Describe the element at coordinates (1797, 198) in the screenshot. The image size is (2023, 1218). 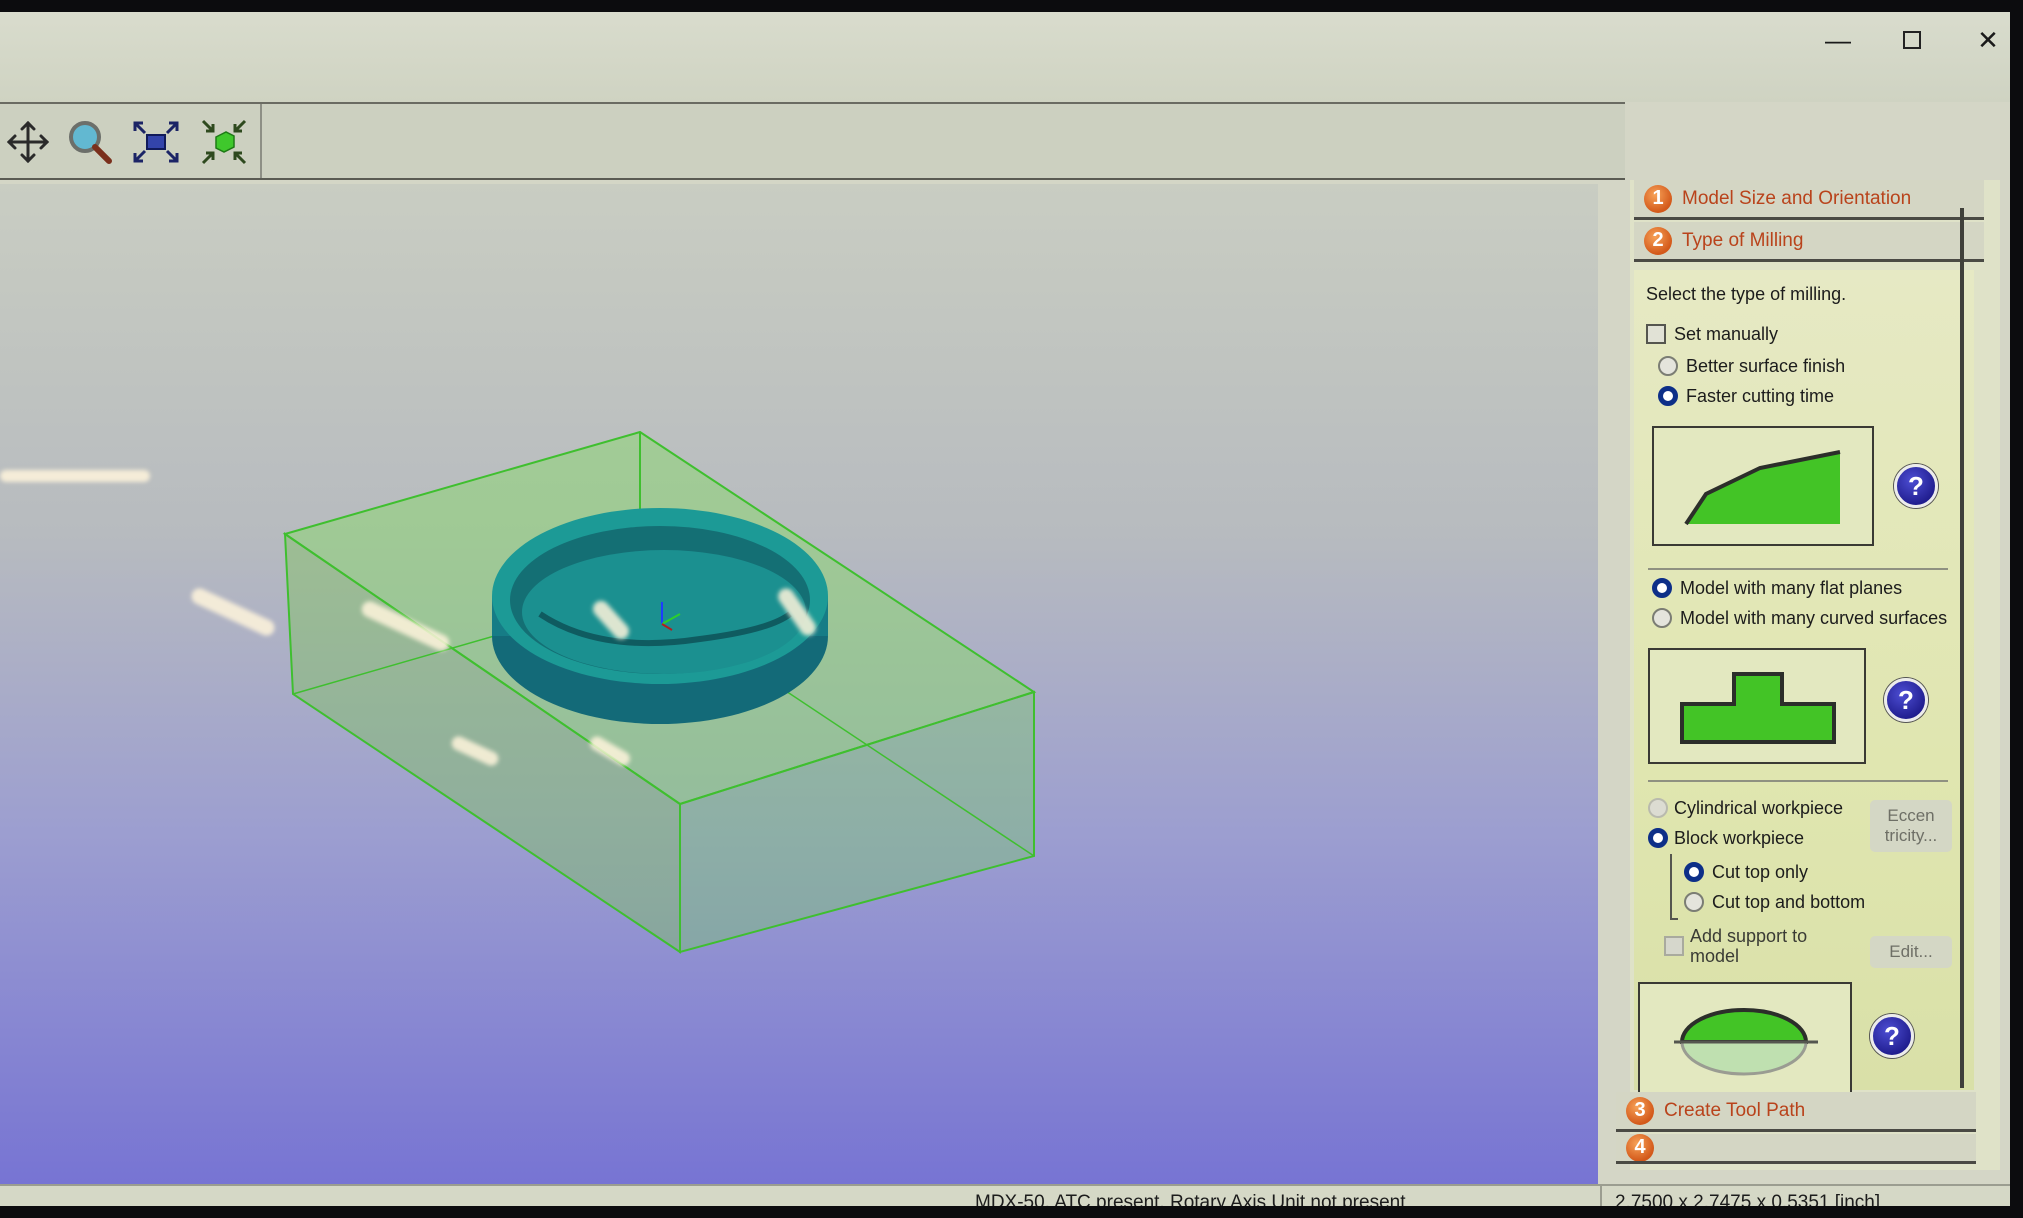
I see `step-1-label: Model Size and Orientation` at that location.